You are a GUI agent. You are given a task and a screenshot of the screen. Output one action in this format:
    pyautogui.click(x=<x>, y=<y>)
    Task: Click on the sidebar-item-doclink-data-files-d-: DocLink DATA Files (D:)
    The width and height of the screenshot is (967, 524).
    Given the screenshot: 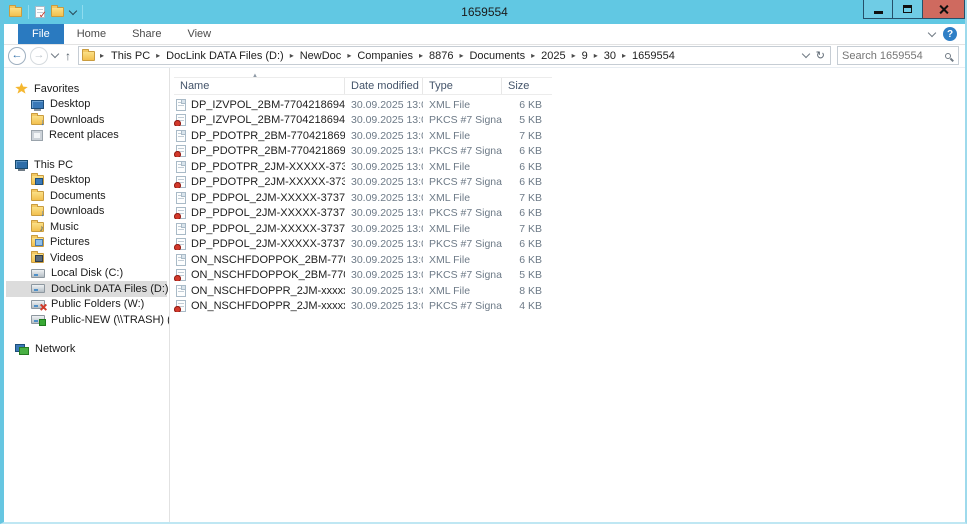 What is the action you would take?
    pyautogui.click(x=87, y=289)
    